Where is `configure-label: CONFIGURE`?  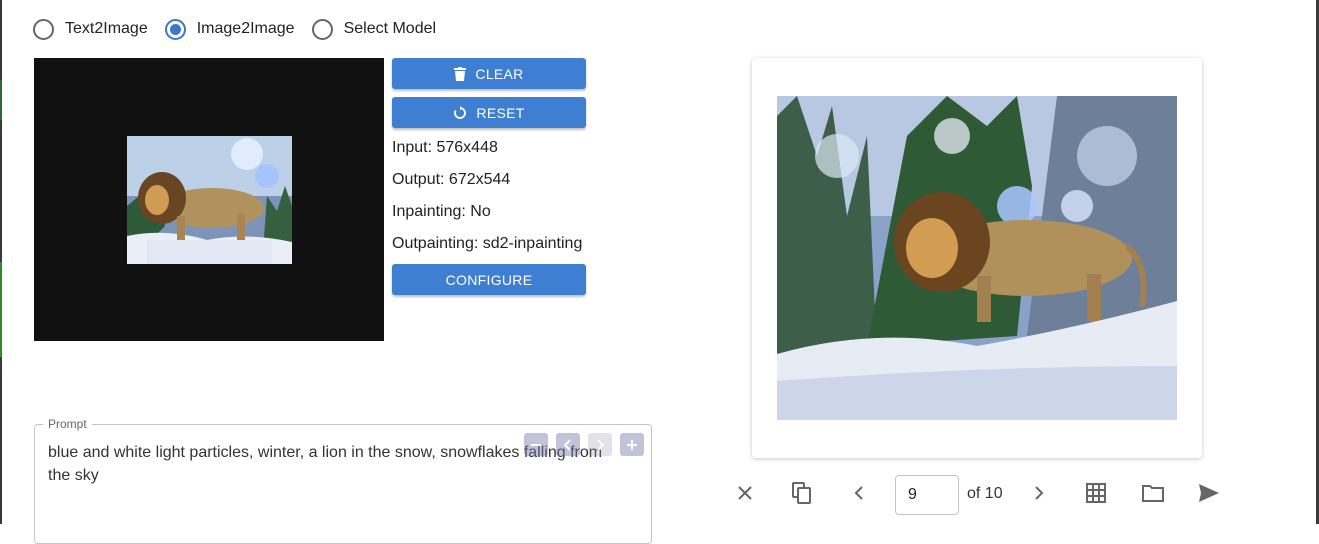
configure-label: CONFIGURE is located at coordinates (489, 279).